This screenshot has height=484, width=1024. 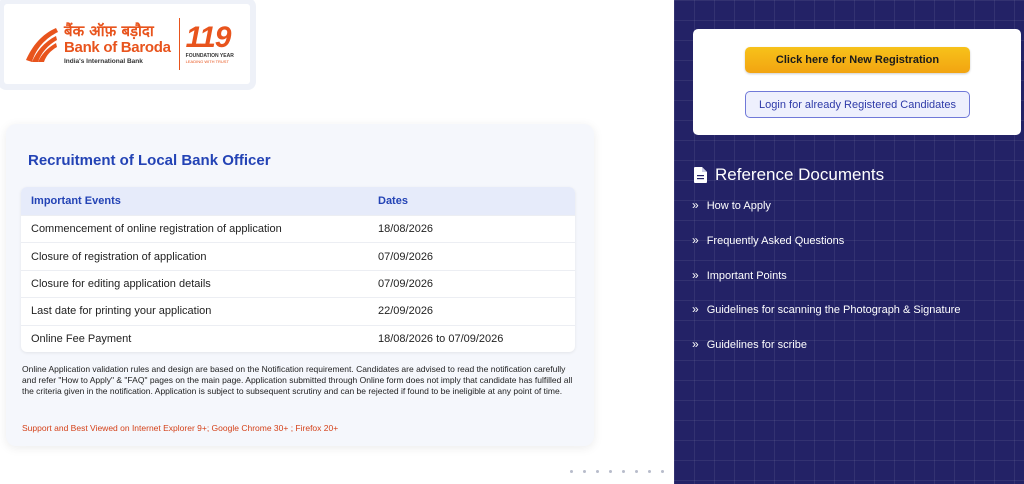 I want to click on reference-link-label: Important Points, so click(x=746, y=275).